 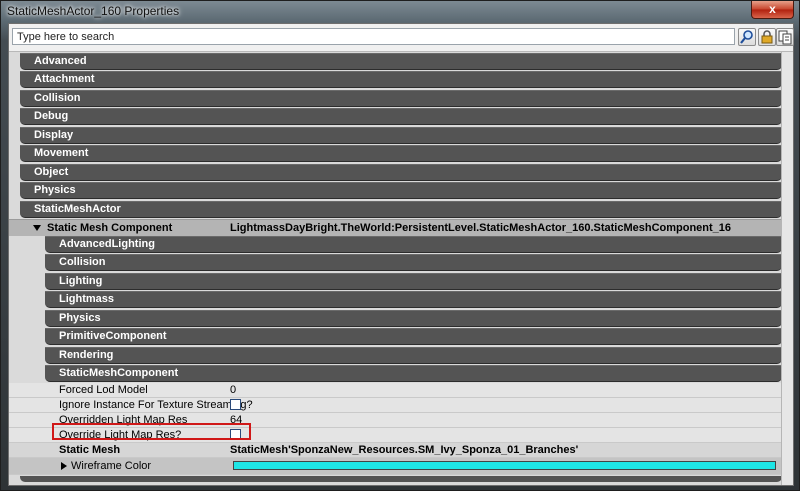 What do you see at coordinates (110, 228) in the screenshot?
I see `component-label: Static Mesh Component` at bounding box center [110, 228].